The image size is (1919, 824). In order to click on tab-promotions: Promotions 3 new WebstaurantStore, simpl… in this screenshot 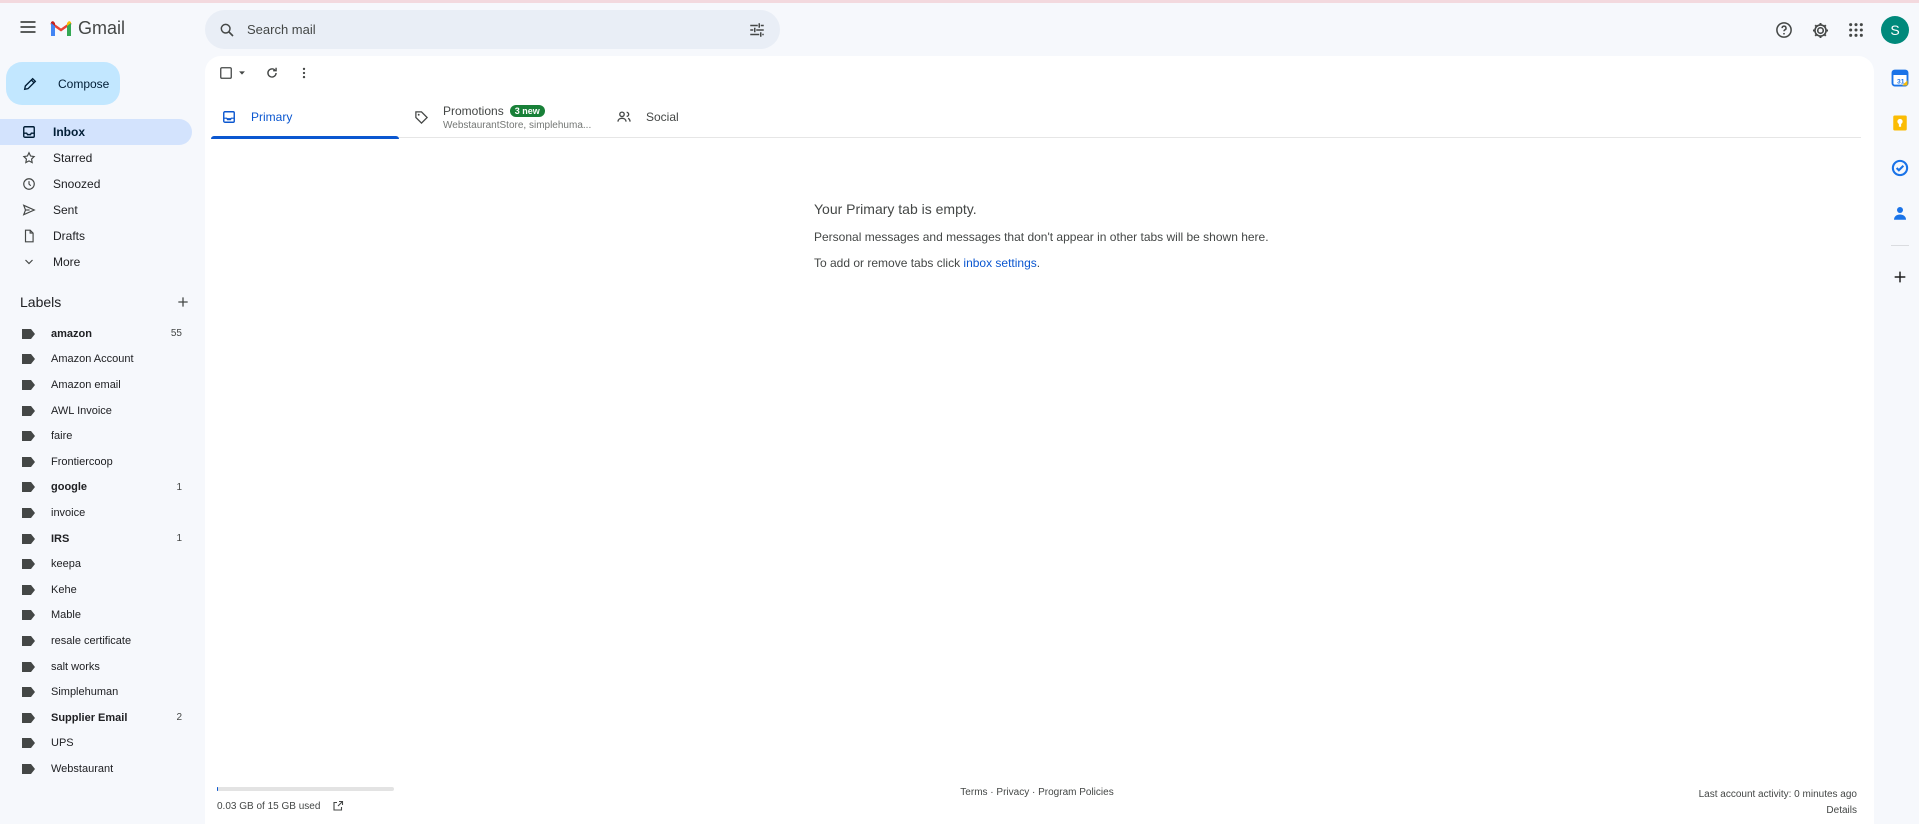, I will do `click(500, 117)`.